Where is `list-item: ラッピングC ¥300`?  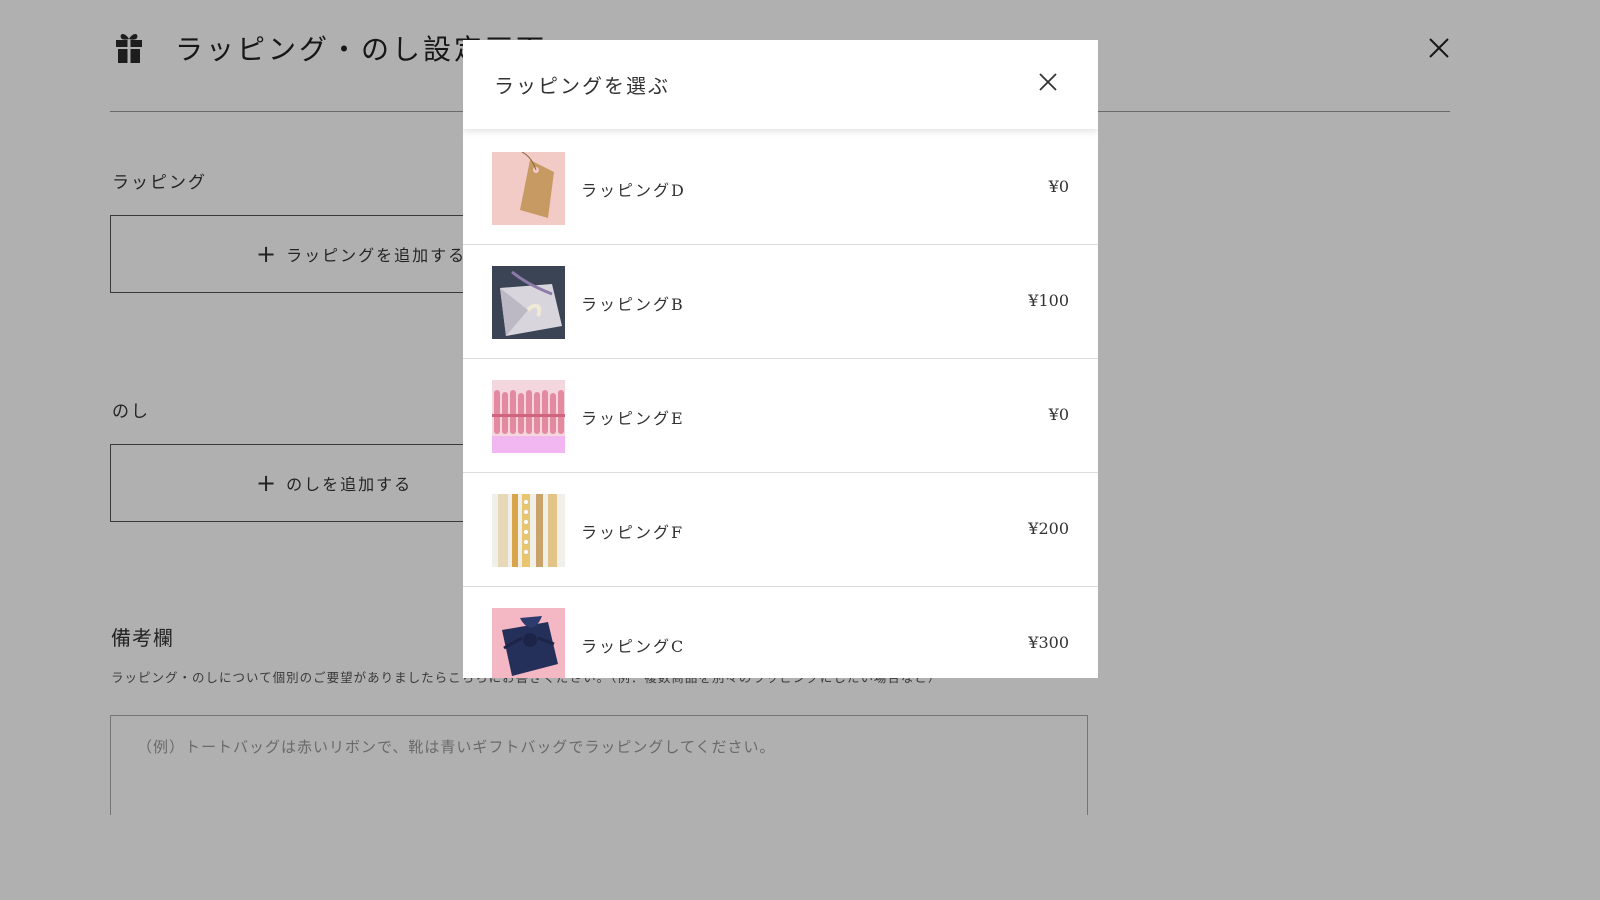
list-item: ラッピングC ¥300 is located at coordinates (780, 632).